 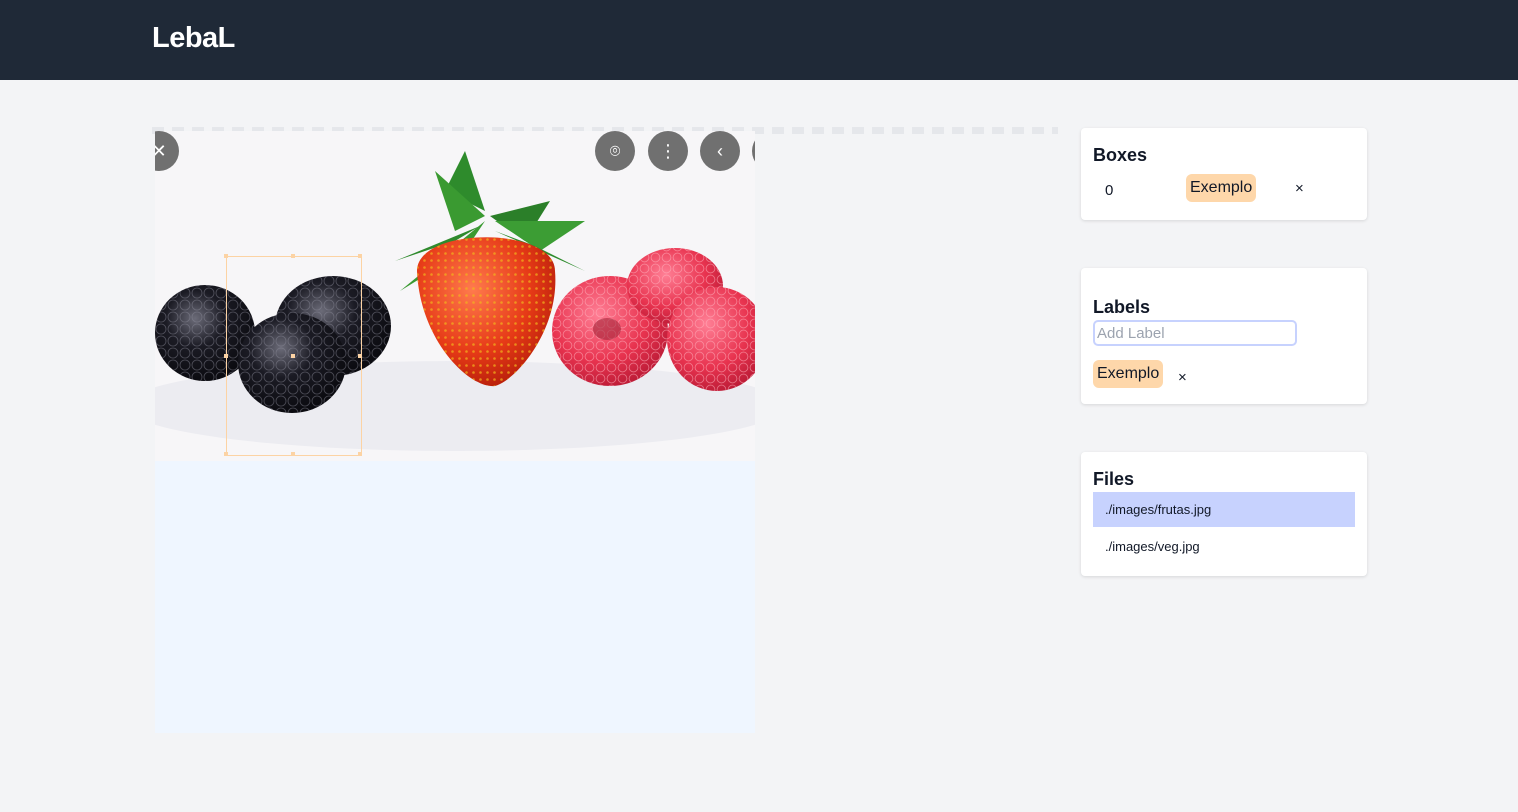 I want to click on label-tag: Exemplo, so click(x=1128, y=374).